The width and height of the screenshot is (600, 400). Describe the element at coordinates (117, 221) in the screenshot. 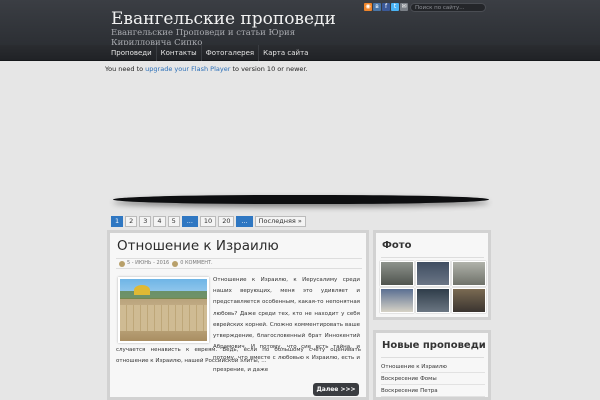

I see `page-link-1: 1` at that location.